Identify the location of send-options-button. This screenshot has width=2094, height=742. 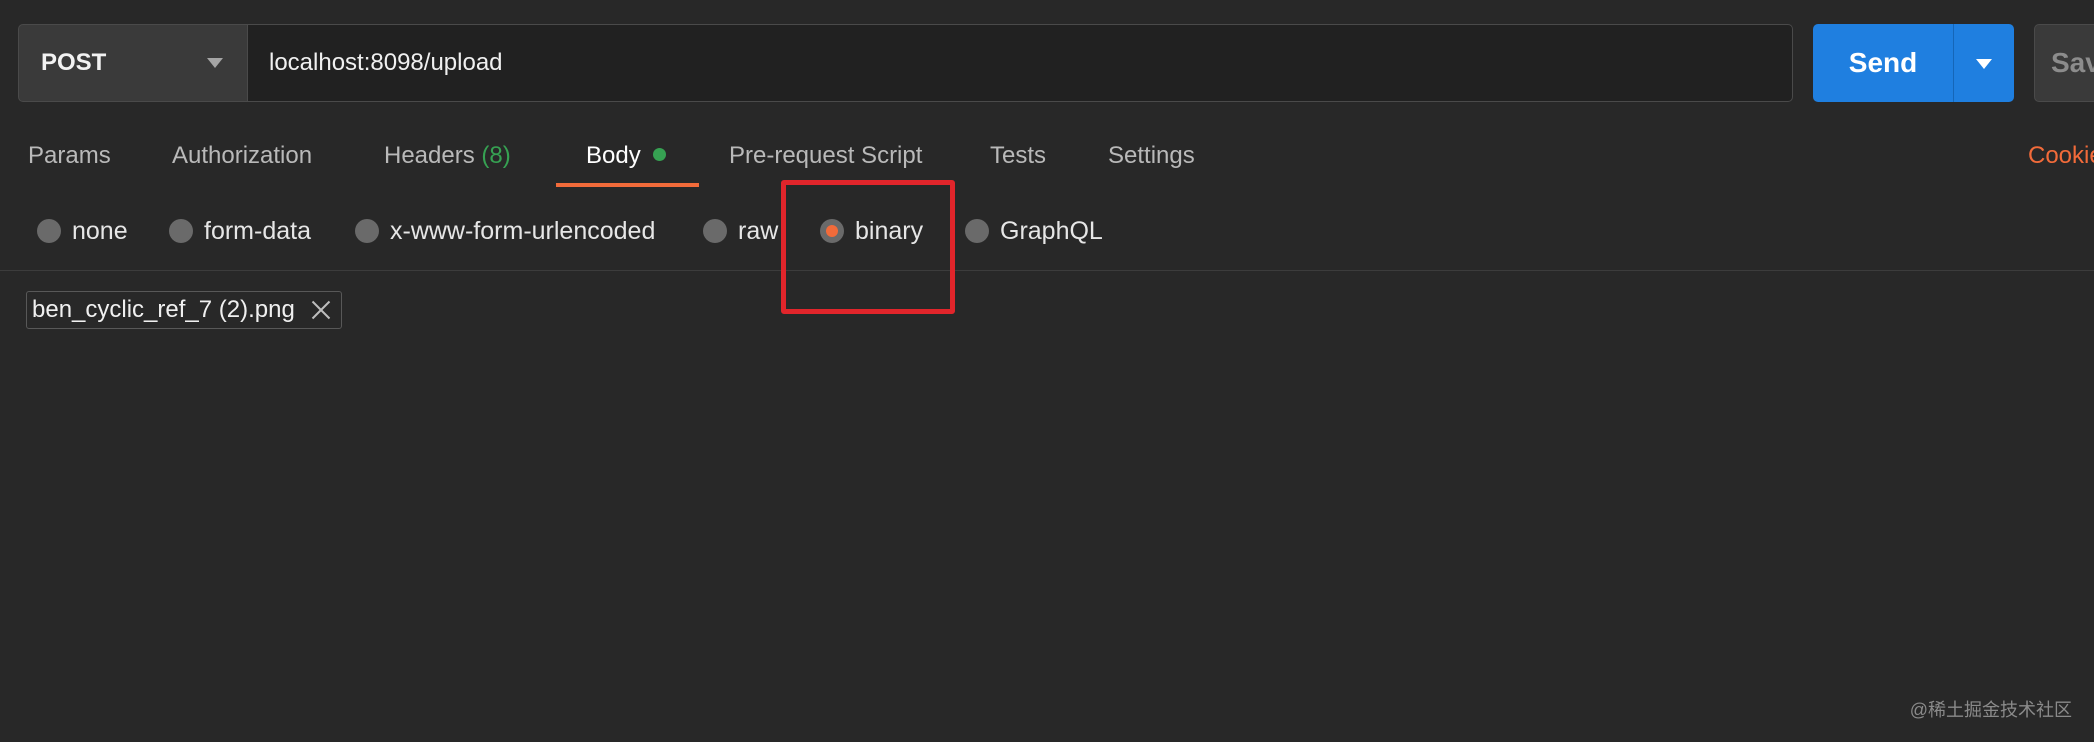
(1984, 63).